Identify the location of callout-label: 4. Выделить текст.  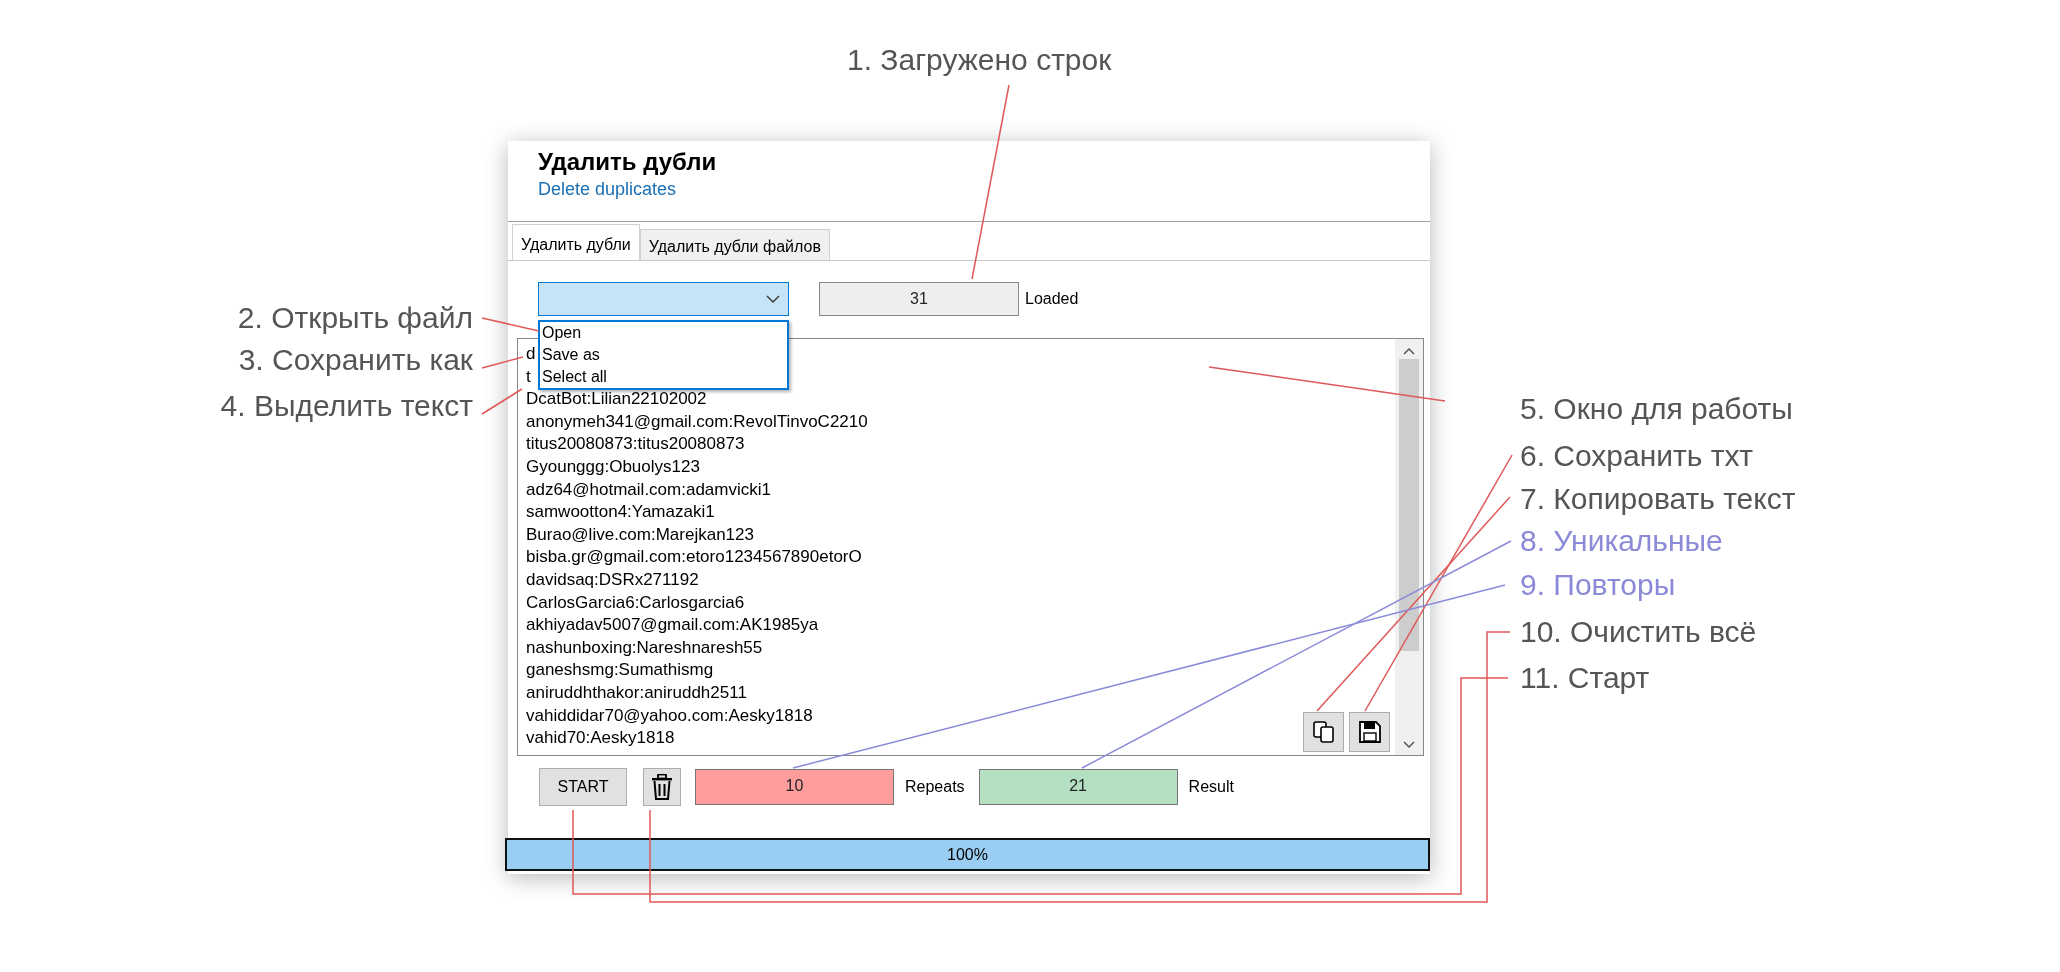
(346, 406).